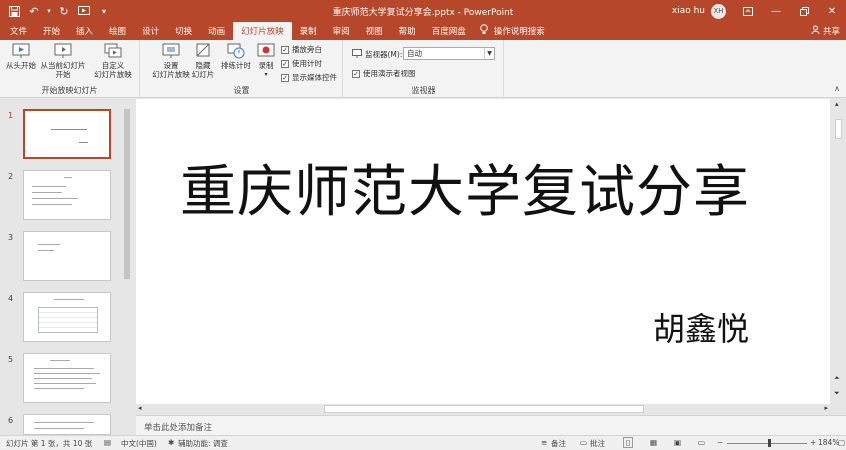 Image resolution: width=846 pixels, height=450 pixels. What do you see at coordinates (828, 442) in the screenshot?
I see `zoom-level: 184%` at bounding box center [828, 442].